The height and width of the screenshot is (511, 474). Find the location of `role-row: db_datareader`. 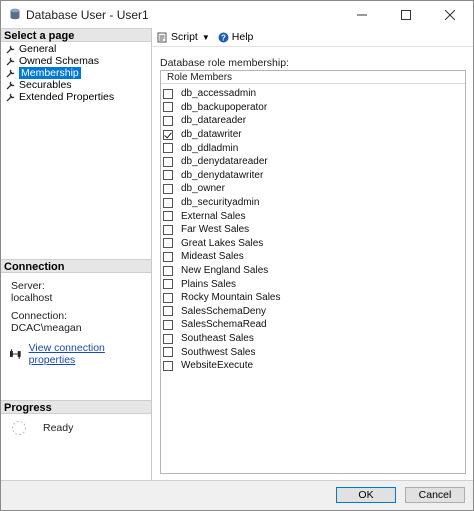

role-row: db_datareader is located at coordinates (204, 121).